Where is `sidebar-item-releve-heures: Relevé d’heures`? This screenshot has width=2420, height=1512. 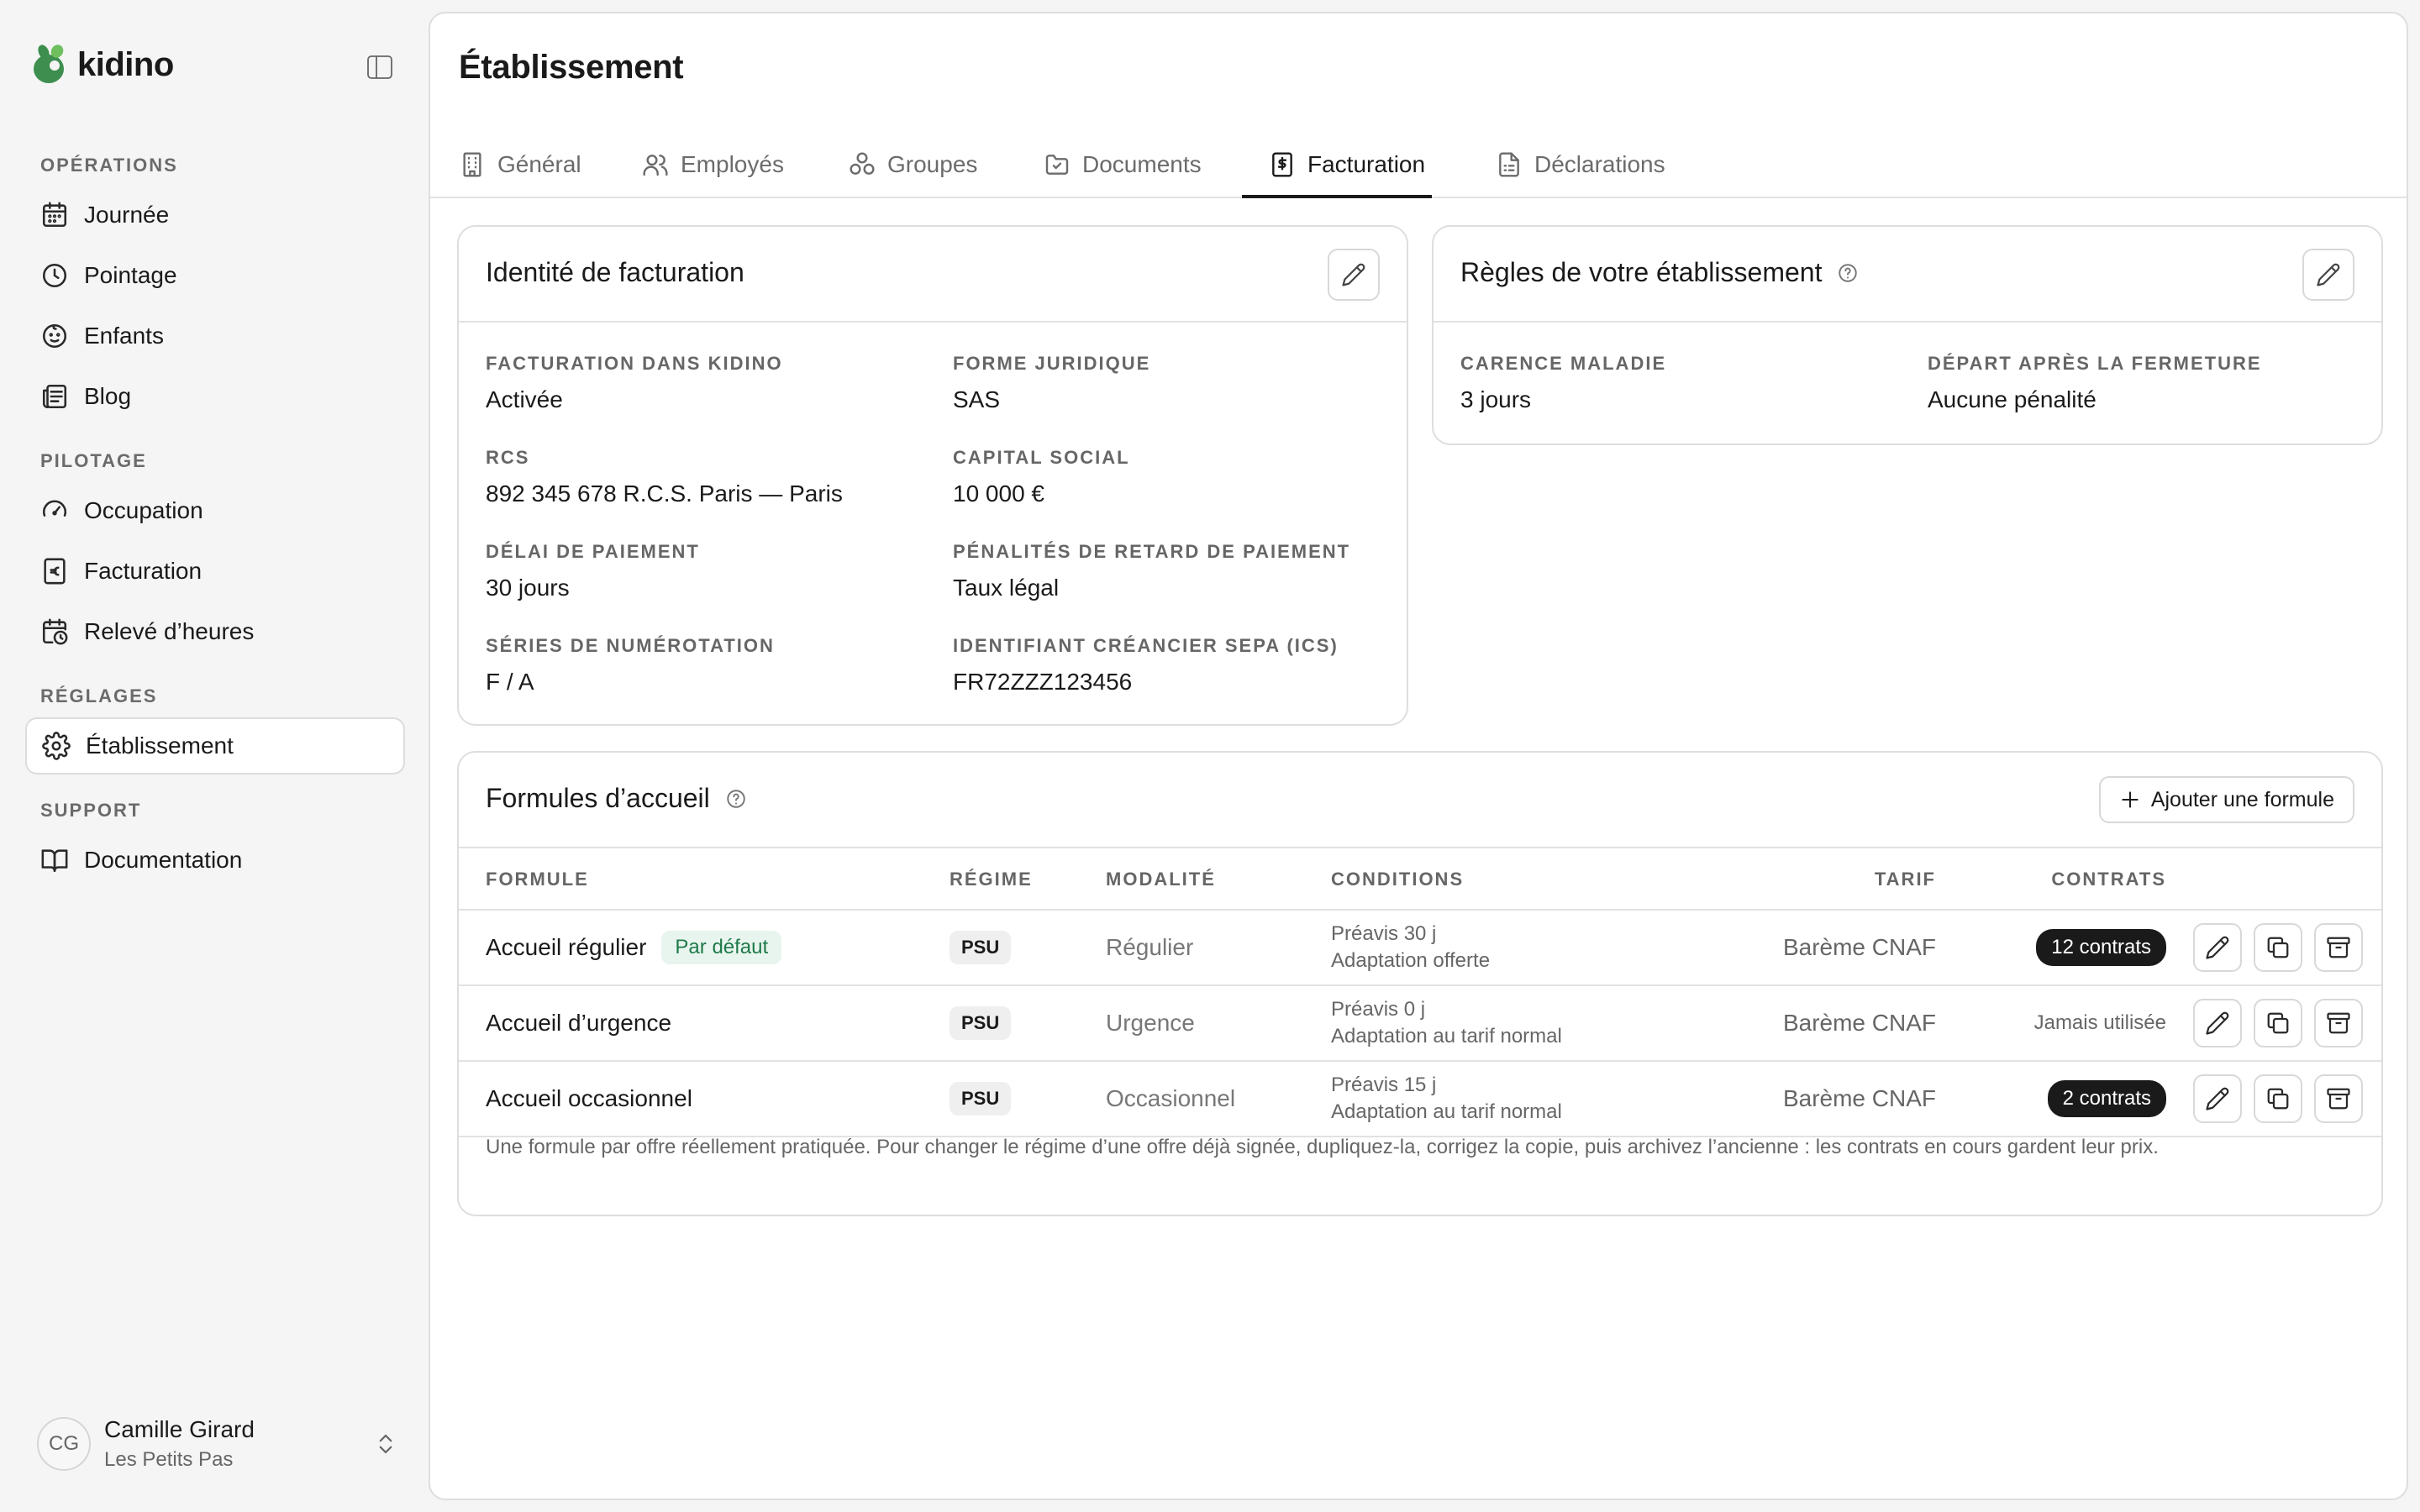
sidebar-item-releve-heures: Relevé d’heures is located at coordinates (215, 631).